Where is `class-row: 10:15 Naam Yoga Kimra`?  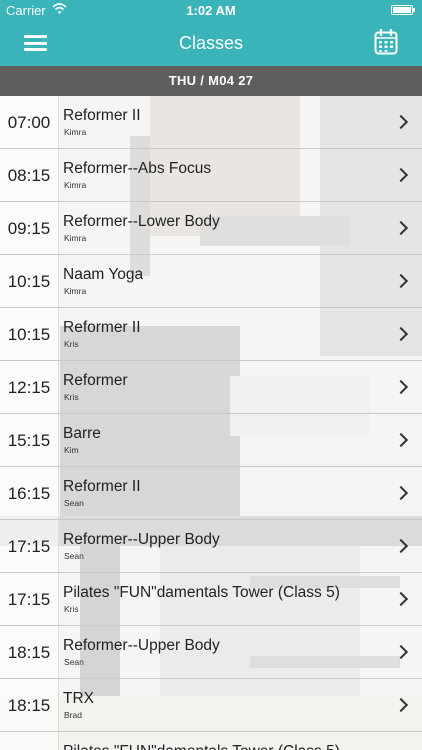
class-row: 10:15 Naam Yoga Kimra is located at coordinates (211, 281).